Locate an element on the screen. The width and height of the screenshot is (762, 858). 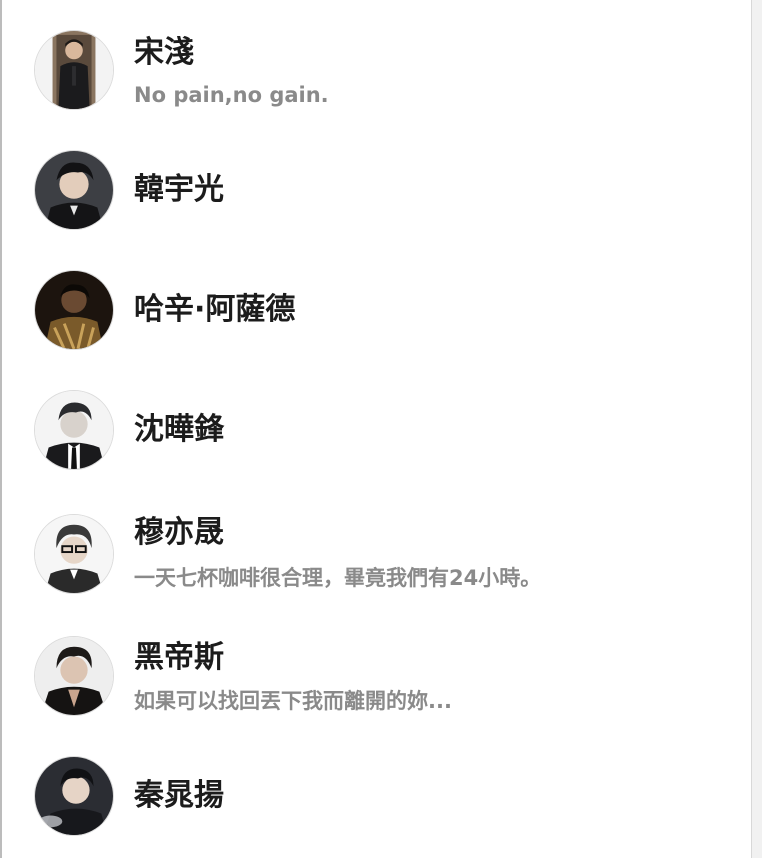
character-row: 宋淺 No pain,no gain. is located at coordinates (376, 70).